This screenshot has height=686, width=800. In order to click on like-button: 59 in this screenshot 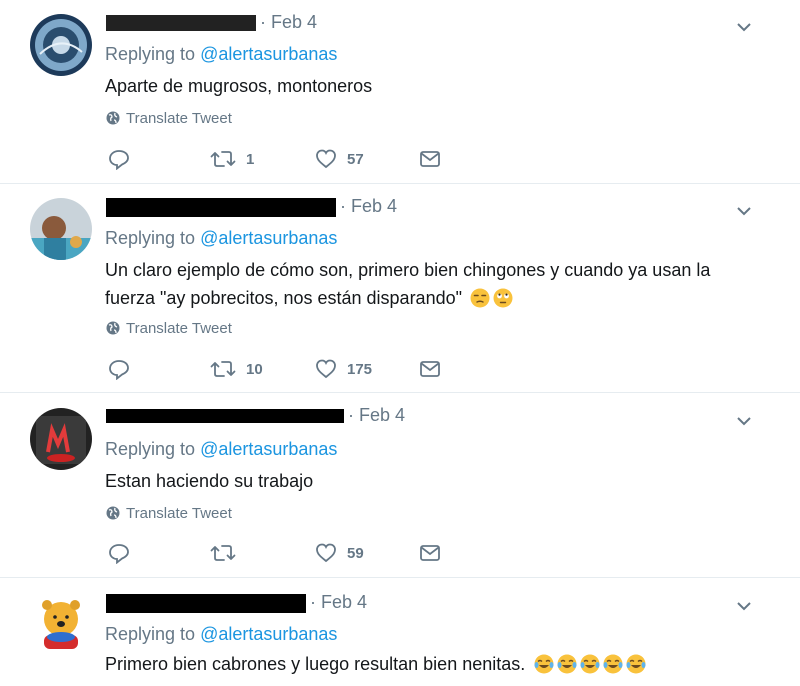, I will do `click(339, 553)`.